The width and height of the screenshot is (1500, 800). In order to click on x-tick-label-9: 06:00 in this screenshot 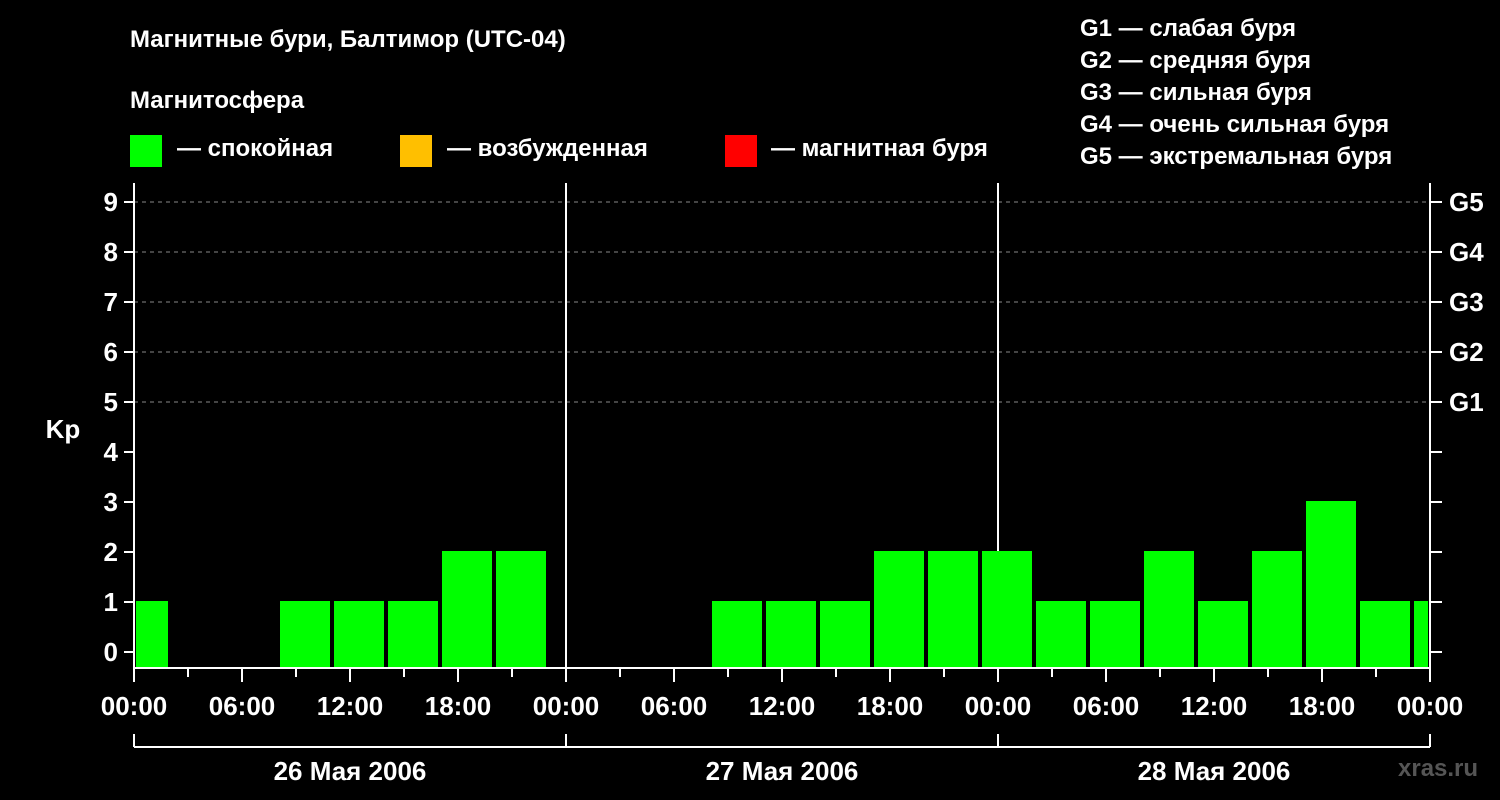, I will do `click(1106, 706)`.